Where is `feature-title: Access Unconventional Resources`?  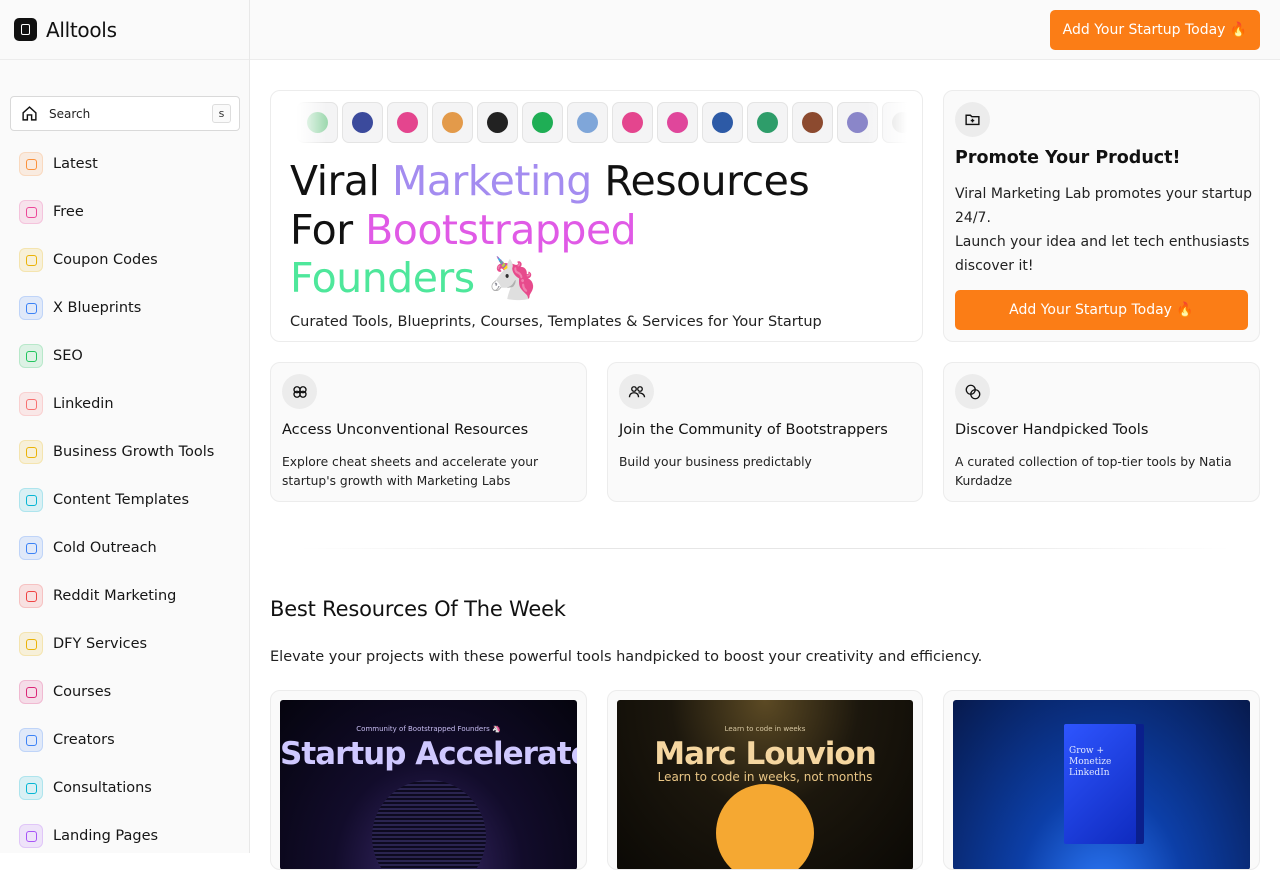
feature-title: Access Unconventional Resources is located at coordinates (405, 430).